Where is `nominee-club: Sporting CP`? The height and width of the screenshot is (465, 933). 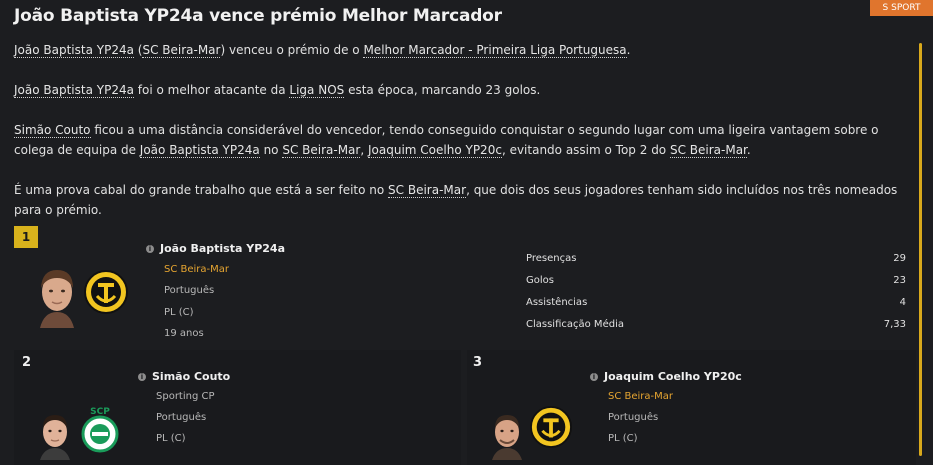
nominee-club: Sporting CP is located at coordinates (185, 396).